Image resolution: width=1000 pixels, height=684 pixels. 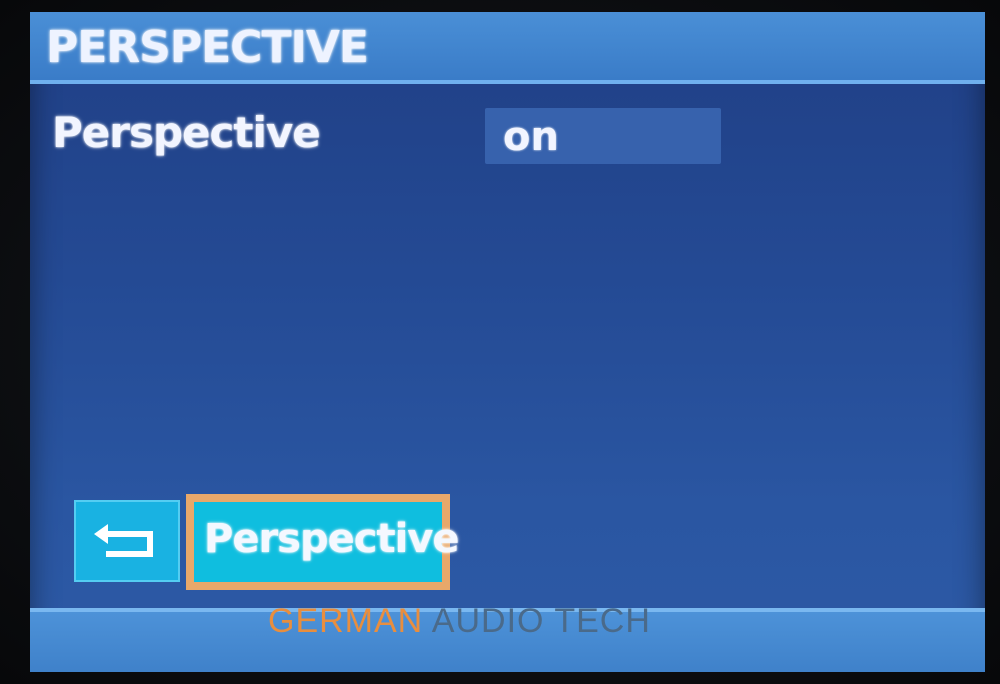 What do you see at coordinates (123, 540) in the screenshot?
I see `back-arrow-icon` at bounding box center [123, 540].